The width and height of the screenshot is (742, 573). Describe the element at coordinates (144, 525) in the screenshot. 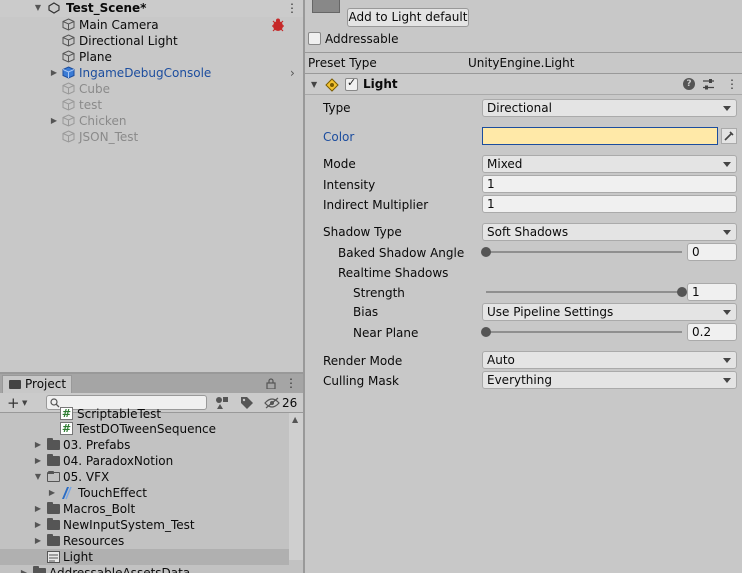

I see `project-item-newinputsystem-test: ▶ NewInputSystem_Test` at that location.